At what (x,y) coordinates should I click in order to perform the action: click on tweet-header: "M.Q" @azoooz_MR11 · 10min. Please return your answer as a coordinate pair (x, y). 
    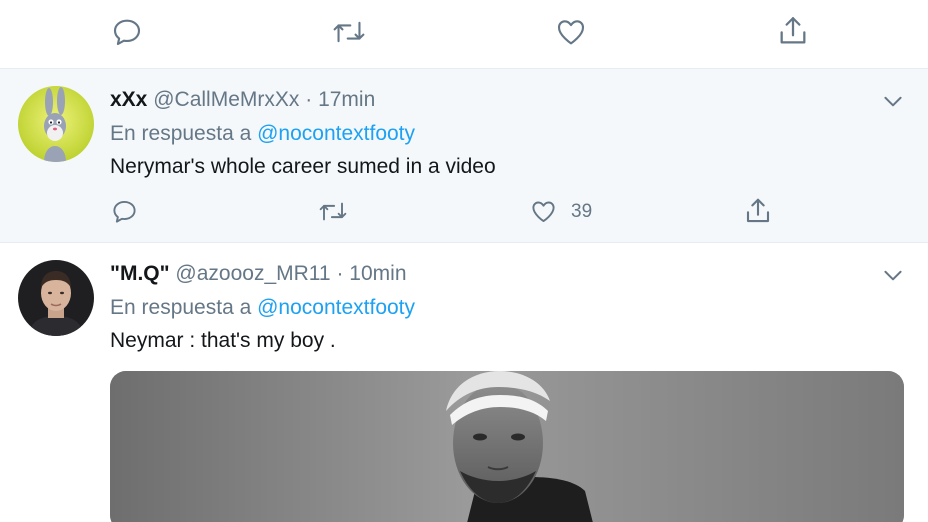
    Looking at the image, I should click on (258, 274).